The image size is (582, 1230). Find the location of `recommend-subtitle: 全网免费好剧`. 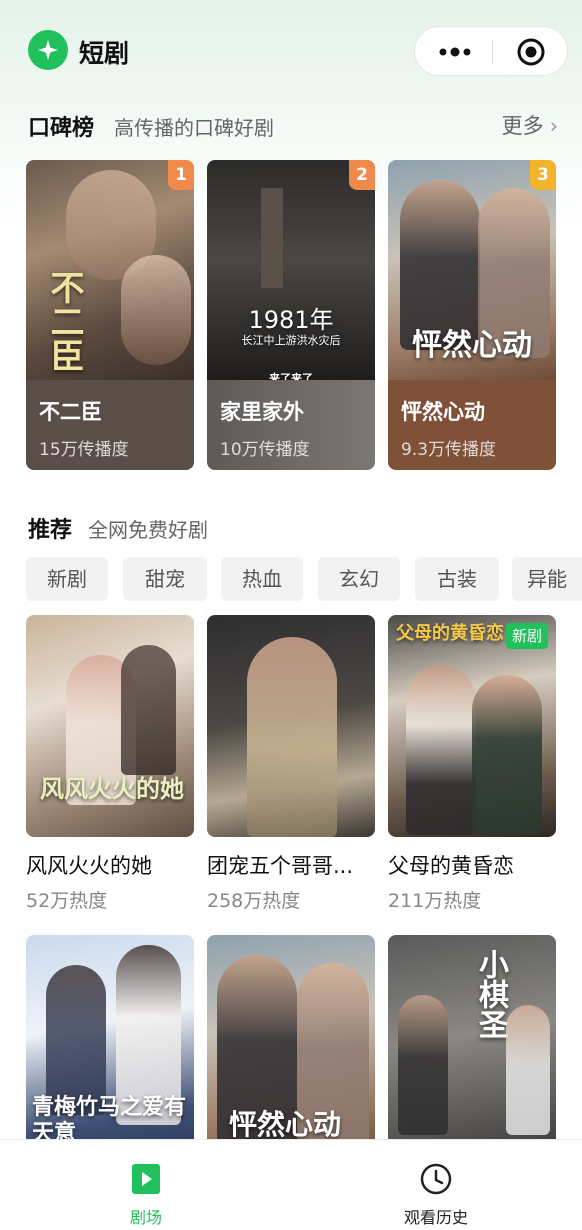

recommend-subtitle: 全网免费好剧 is located at coordinates (148, 530).